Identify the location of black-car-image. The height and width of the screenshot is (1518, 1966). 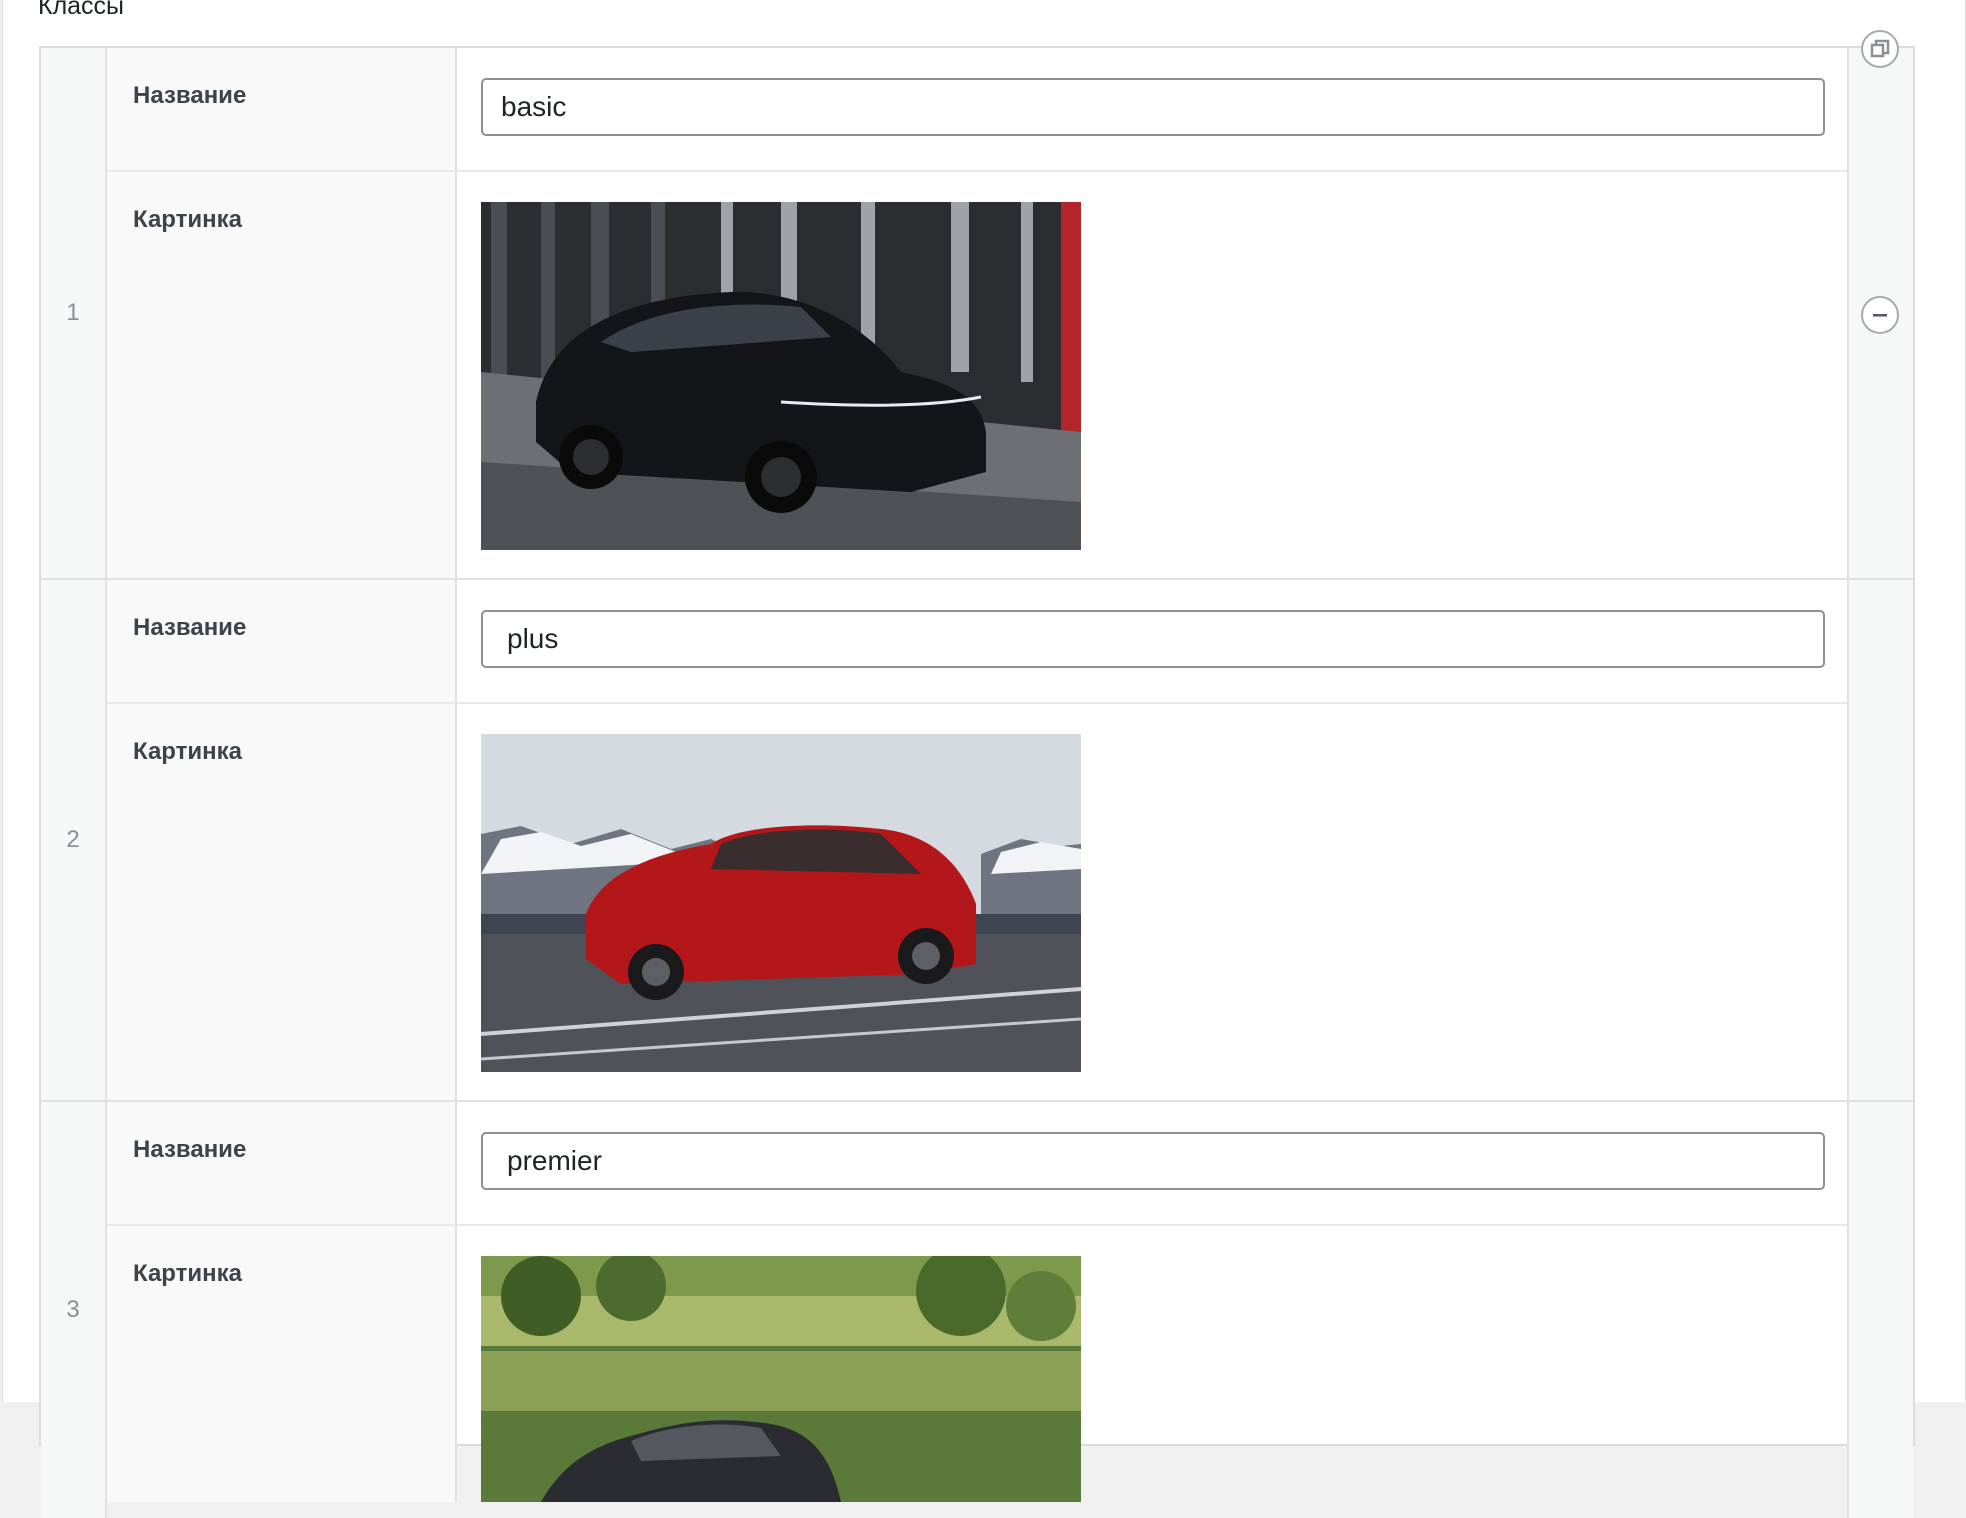
(781, 376).